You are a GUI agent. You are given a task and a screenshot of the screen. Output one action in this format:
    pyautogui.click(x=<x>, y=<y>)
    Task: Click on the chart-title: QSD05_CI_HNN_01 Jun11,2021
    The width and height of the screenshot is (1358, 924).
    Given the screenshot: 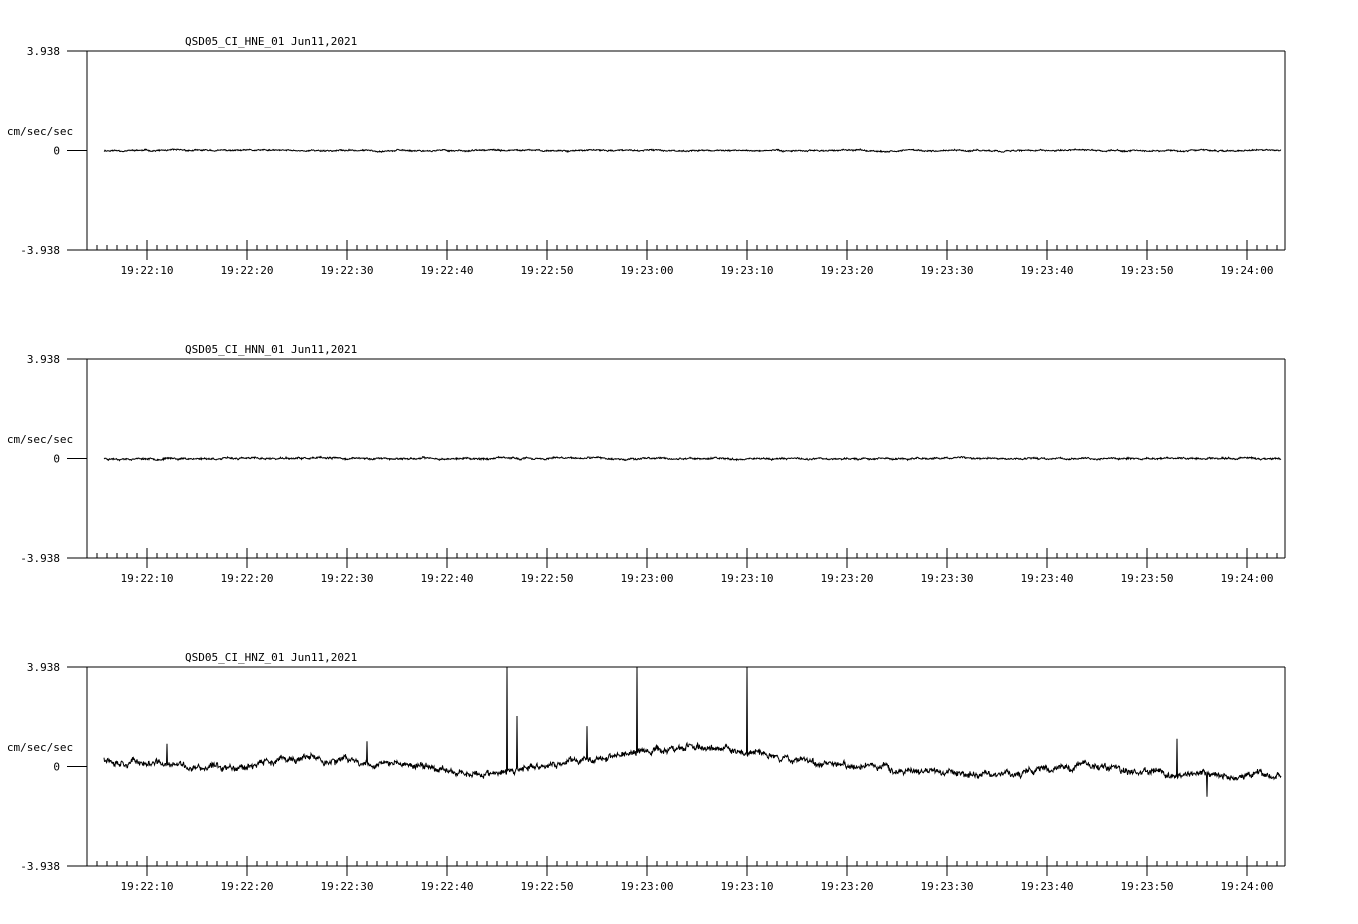 What is the action you would take?
    pyautogui.click(x=271, y=349)
    